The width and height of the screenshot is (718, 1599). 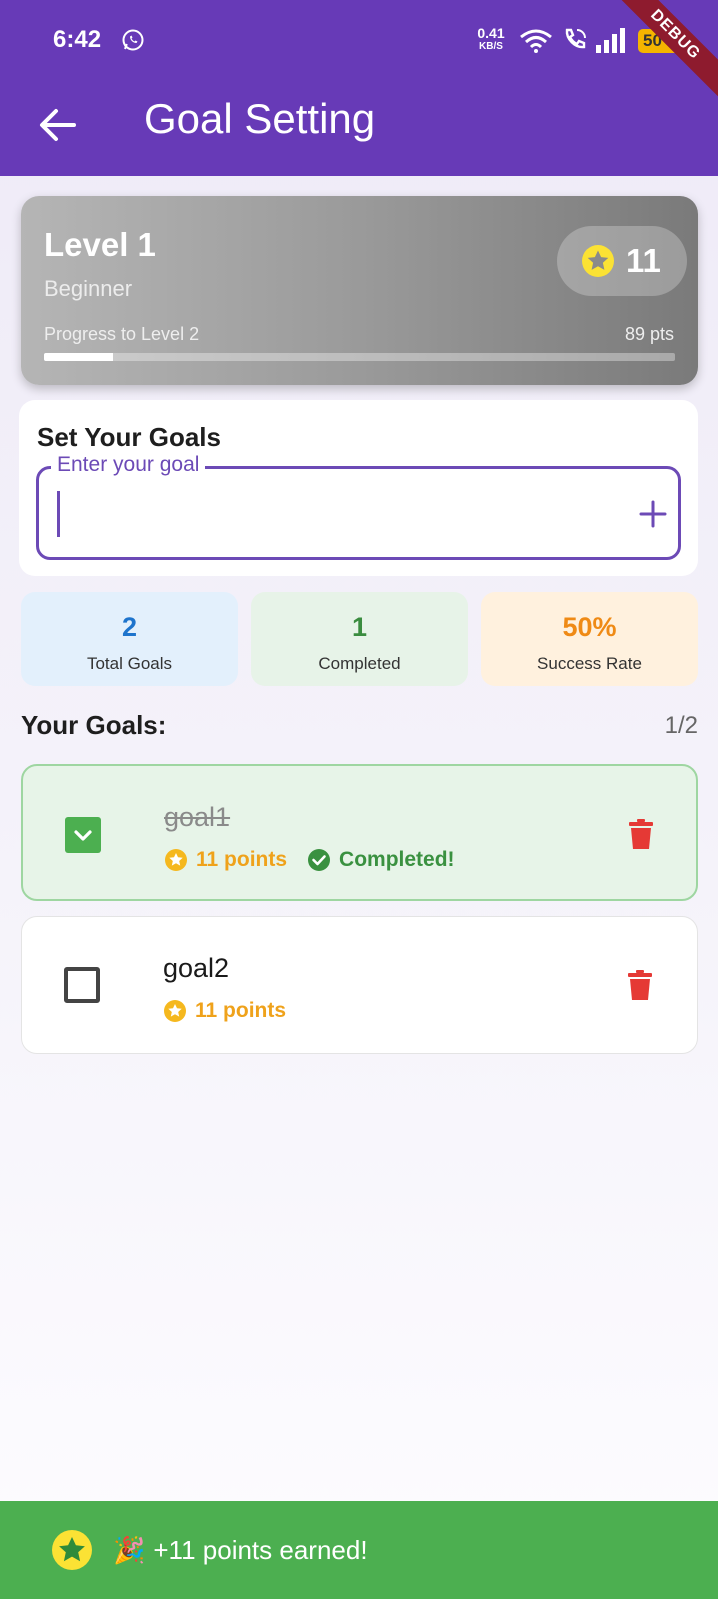 I want to click on goal-name: goal1, so click(x=197, y=817).